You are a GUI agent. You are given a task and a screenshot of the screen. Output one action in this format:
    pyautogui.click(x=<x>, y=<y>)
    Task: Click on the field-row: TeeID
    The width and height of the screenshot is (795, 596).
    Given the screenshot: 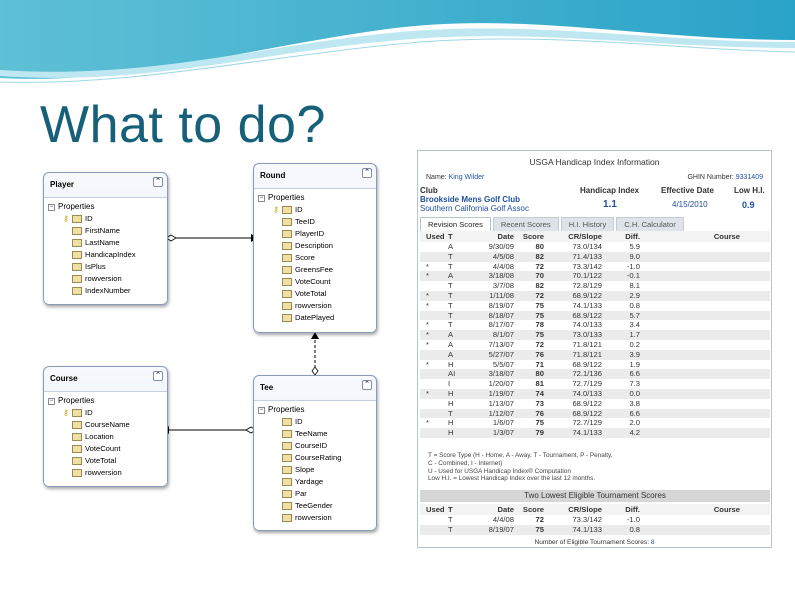 What is the action you would take?
    pyautogui.click(x=315, y=222)
    